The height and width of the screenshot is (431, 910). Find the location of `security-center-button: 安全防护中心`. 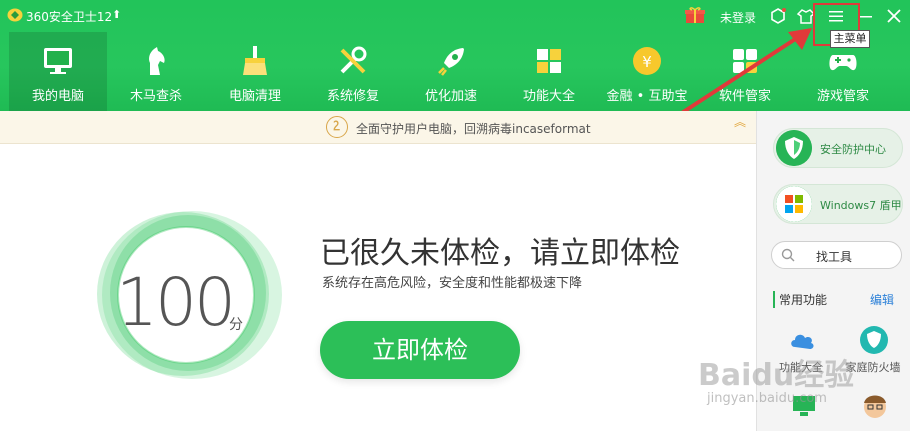

security-center-button: 安全防护中心 is located at coordinates (838, 148).